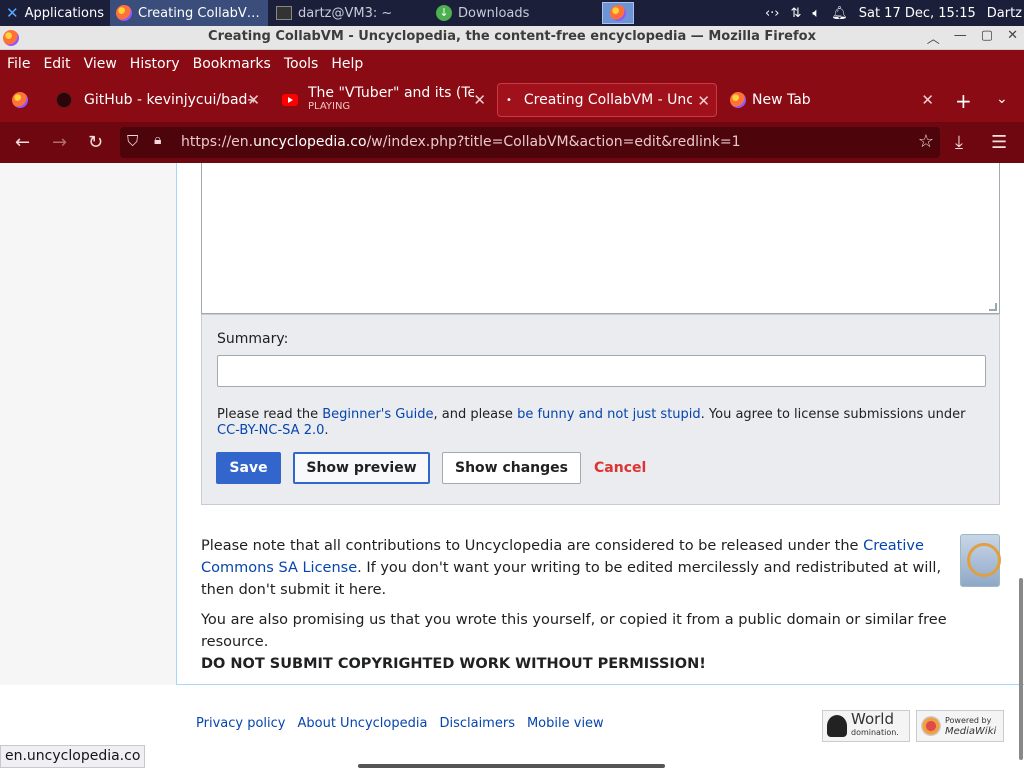  I want to click on tab-new-tab: New Tab ✕, so click(831, 100).